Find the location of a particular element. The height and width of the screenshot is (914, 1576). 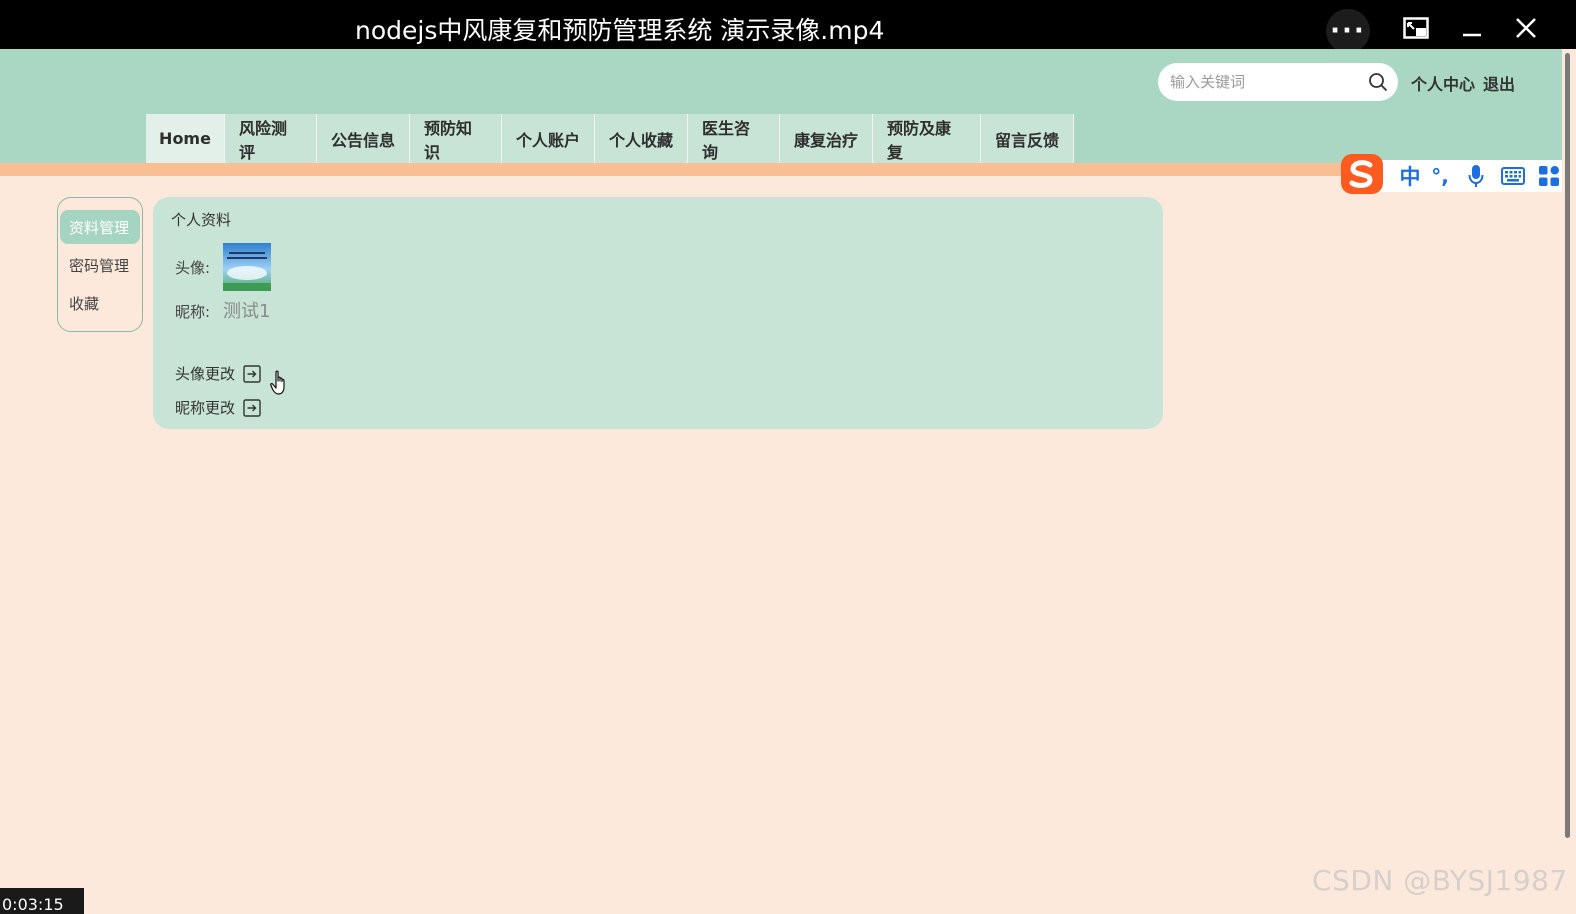

ime-toolbar: 中 °, is located at coordinates (1453, 174).